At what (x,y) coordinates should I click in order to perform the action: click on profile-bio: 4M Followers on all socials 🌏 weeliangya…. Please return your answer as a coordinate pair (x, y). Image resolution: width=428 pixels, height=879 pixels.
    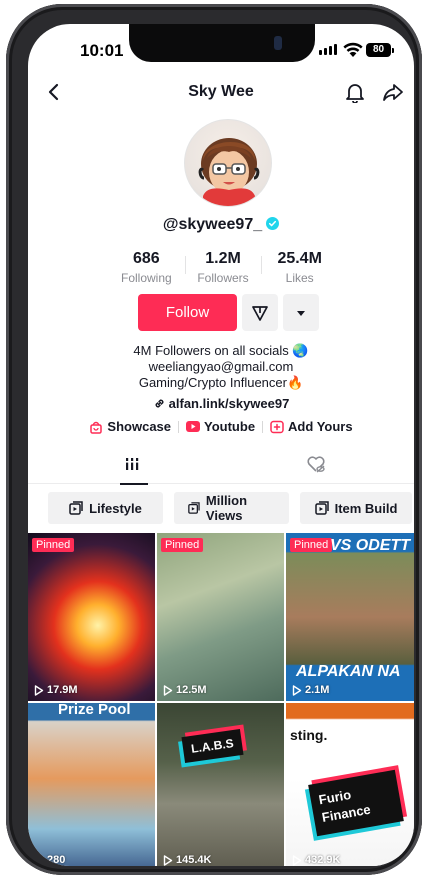
    Looking at the image, I should click on (221, 367).